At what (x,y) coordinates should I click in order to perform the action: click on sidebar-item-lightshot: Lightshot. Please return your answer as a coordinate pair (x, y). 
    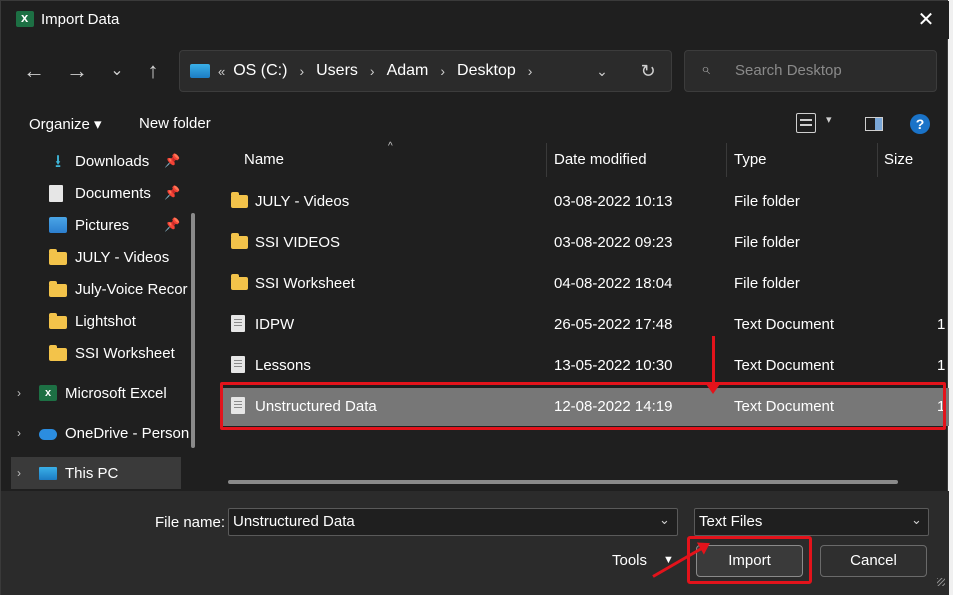
    Looking at the image, I should click on (99, 321).